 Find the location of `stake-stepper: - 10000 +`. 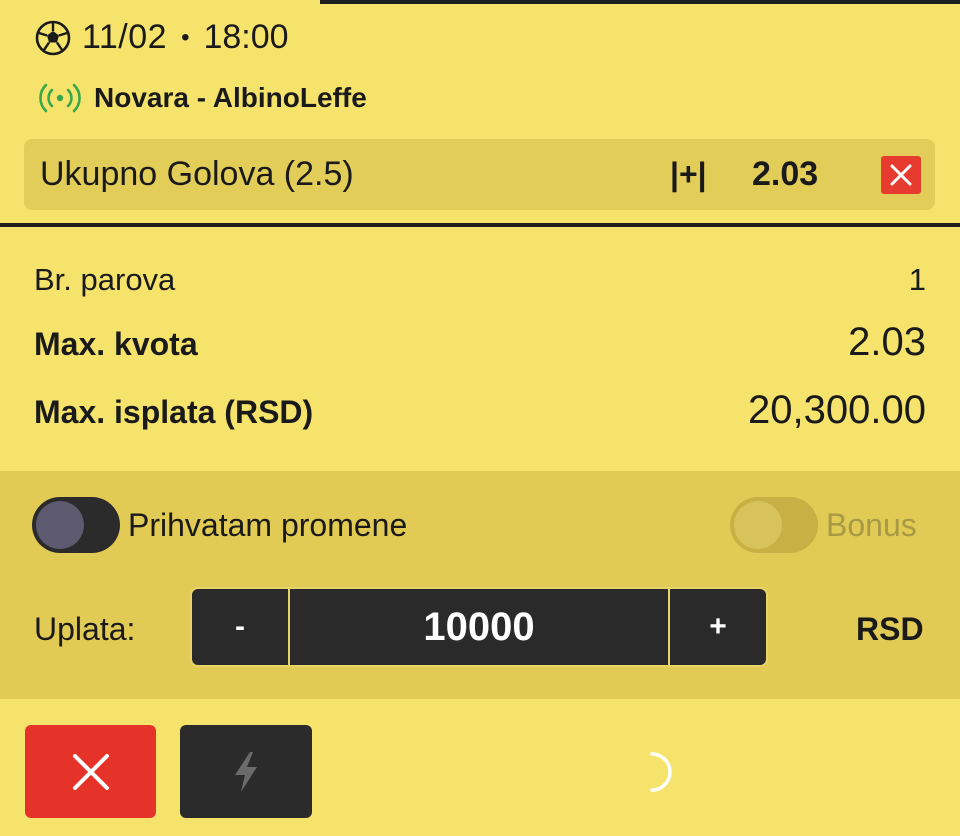

stake-stepper: - 10000 + is located at coordinates (479, 627).